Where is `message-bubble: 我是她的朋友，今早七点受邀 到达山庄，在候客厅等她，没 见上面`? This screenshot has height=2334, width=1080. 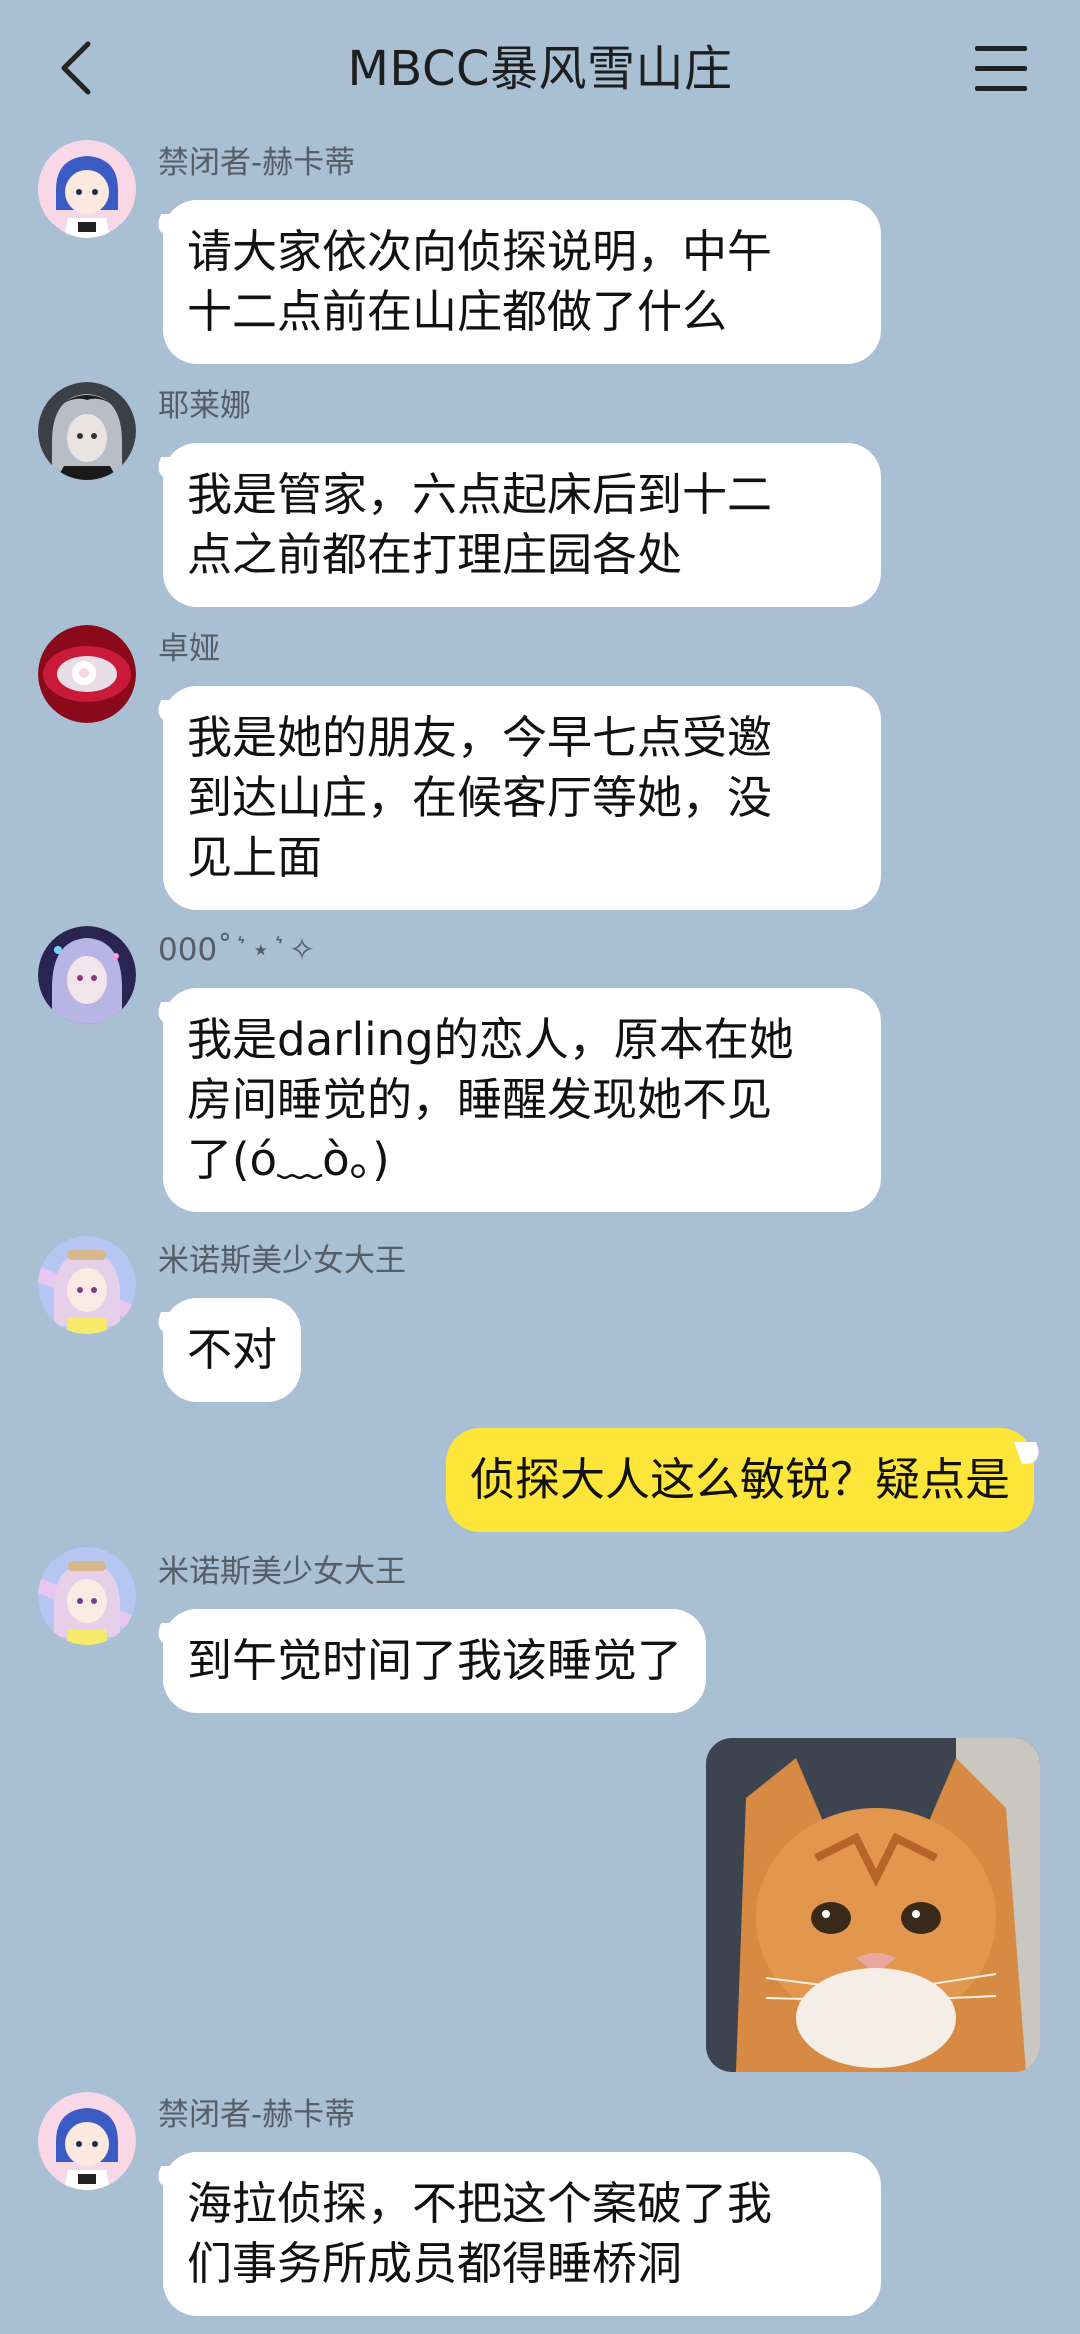
message-bubble: 我是她的朋友，今早七点受邀 到达山庄，在候客厅等她，没 见上面 is located at coordinates (522, 798).